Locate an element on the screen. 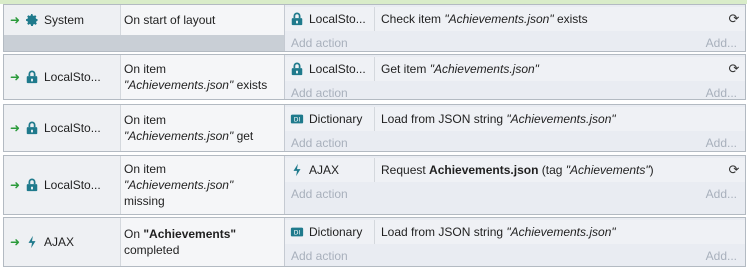 The height and width of the screenshot is (268, 747). dictionary-icon: DI is located at coordinates (297, 232).